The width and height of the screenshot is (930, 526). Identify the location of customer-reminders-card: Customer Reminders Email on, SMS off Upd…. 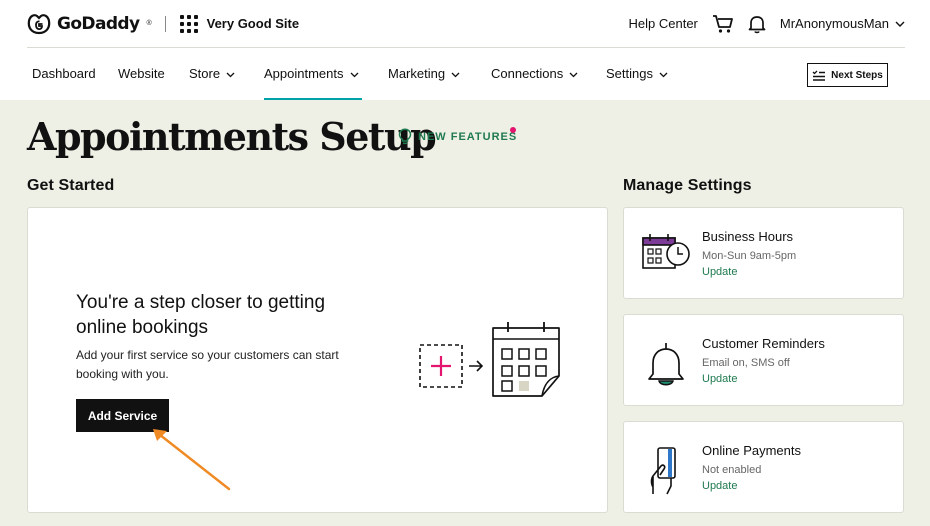
(763, 360).